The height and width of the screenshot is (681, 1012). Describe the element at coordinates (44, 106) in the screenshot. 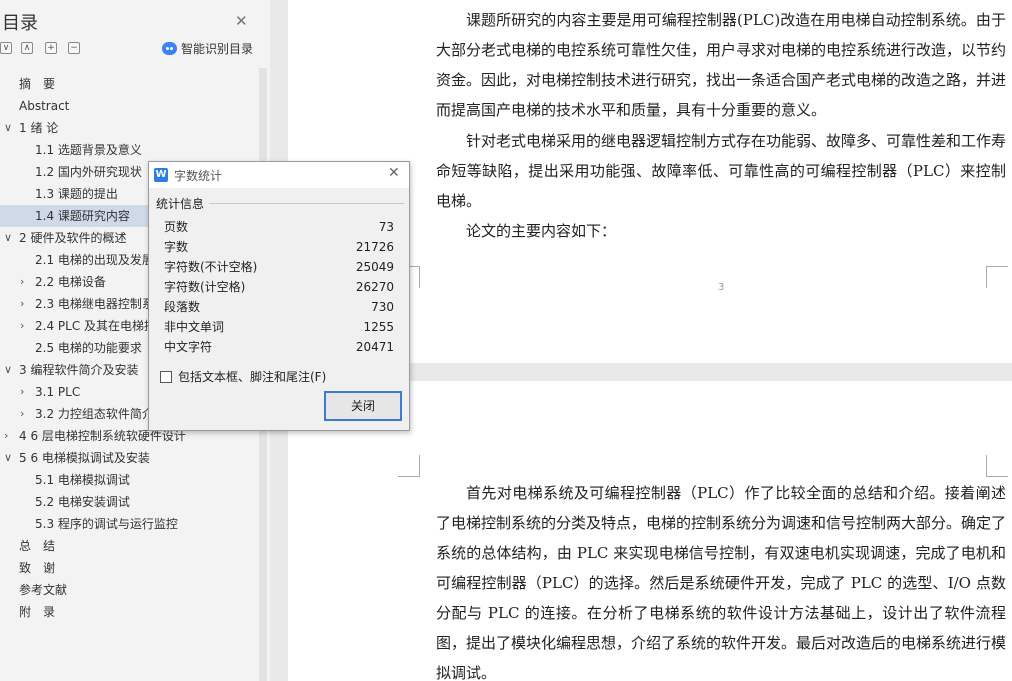

I see `toc-item-label: Abstract` at that location.